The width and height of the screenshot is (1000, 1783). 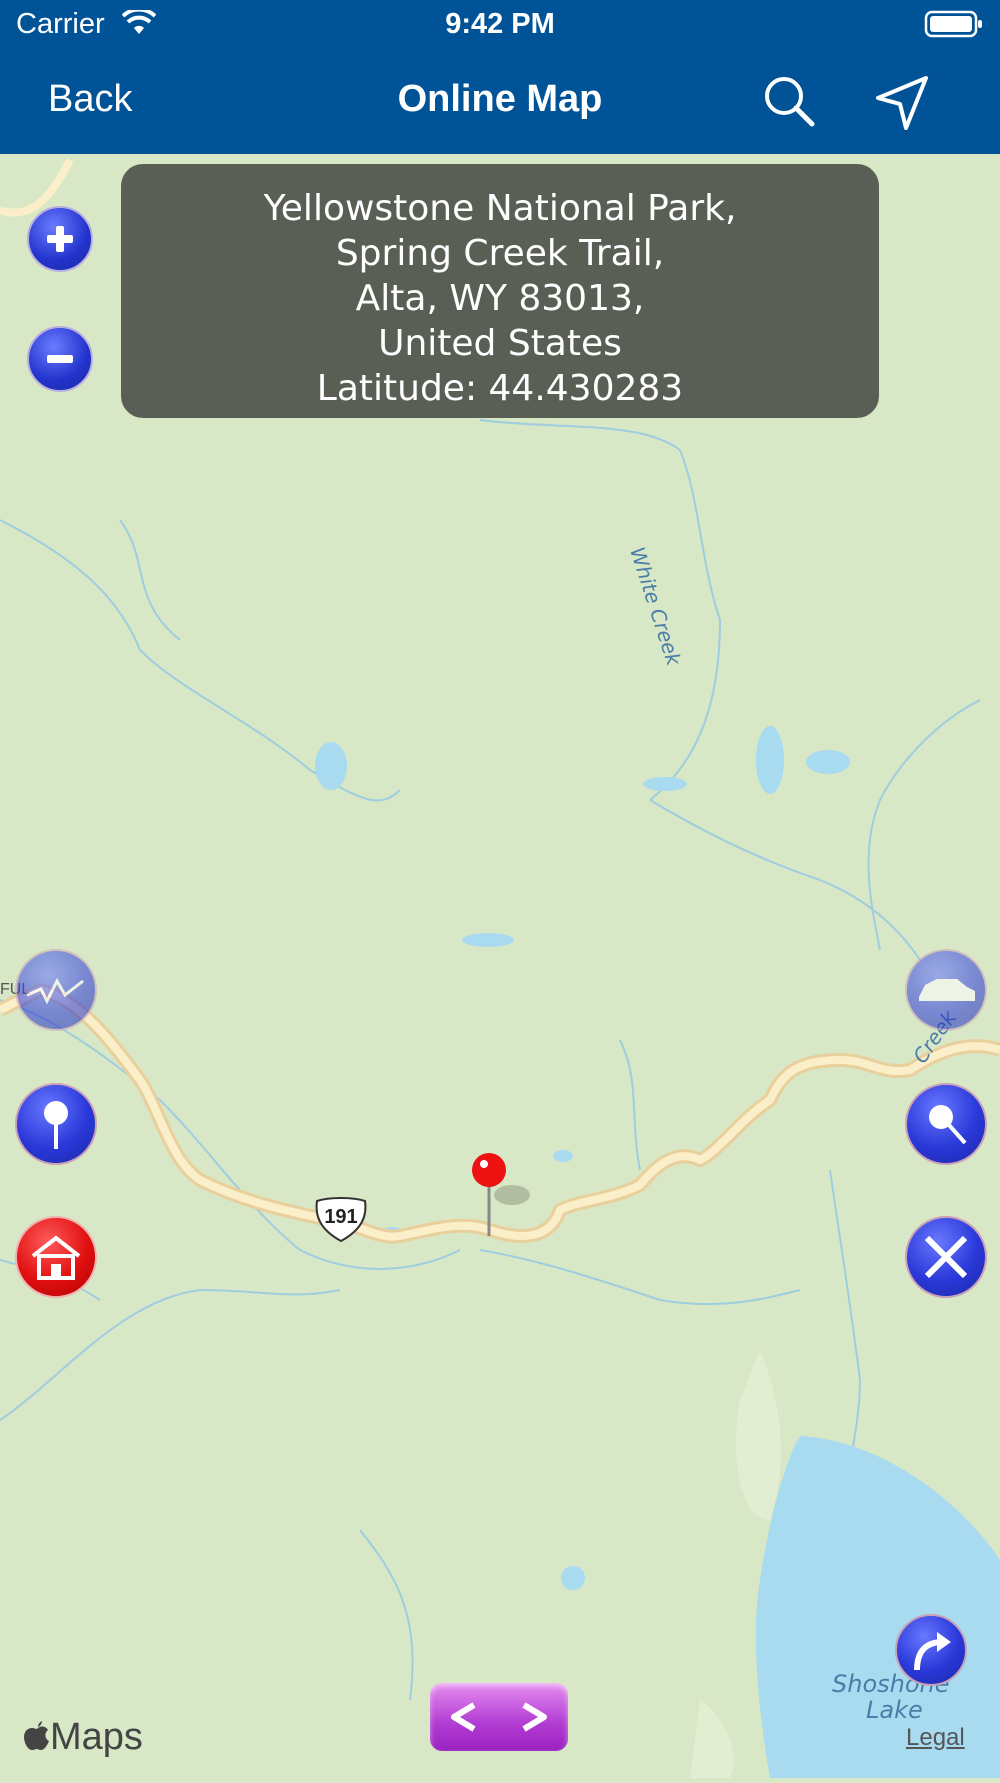 I want to click on status-bar: Carrier 9:42 PM, so click(x=500, y=25).